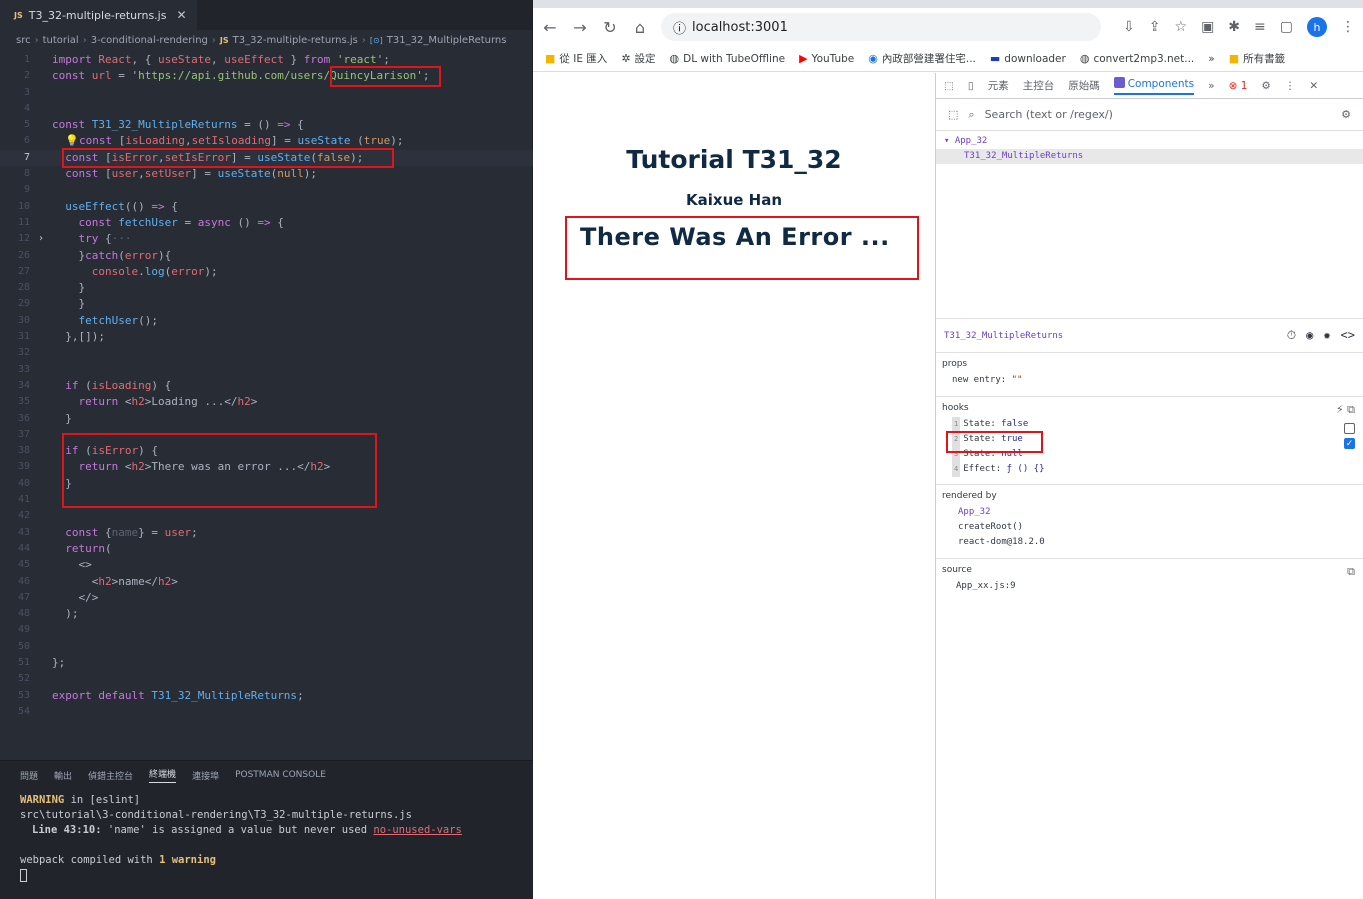  What do you see at coordinates (1154, 85) in the screenshot?
I see `devtools-tab-components: Components` at bounding box center [1154, 85].